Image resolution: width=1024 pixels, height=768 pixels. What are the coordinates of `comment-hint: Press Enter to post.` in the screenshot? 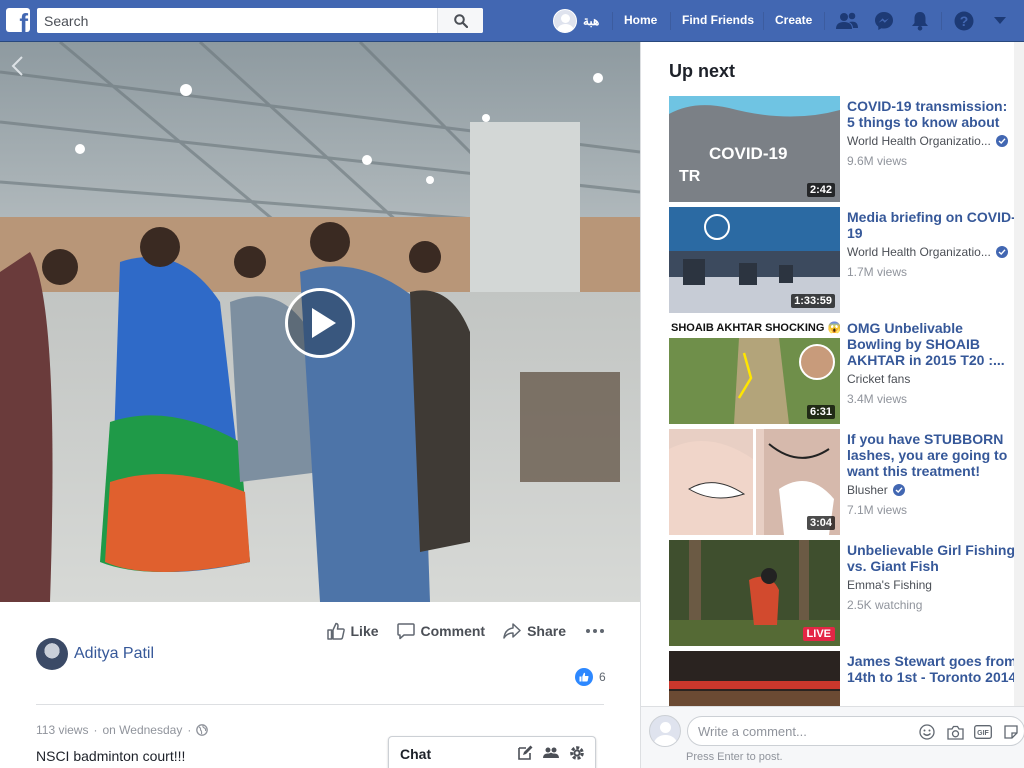 It's located at (734, 757).